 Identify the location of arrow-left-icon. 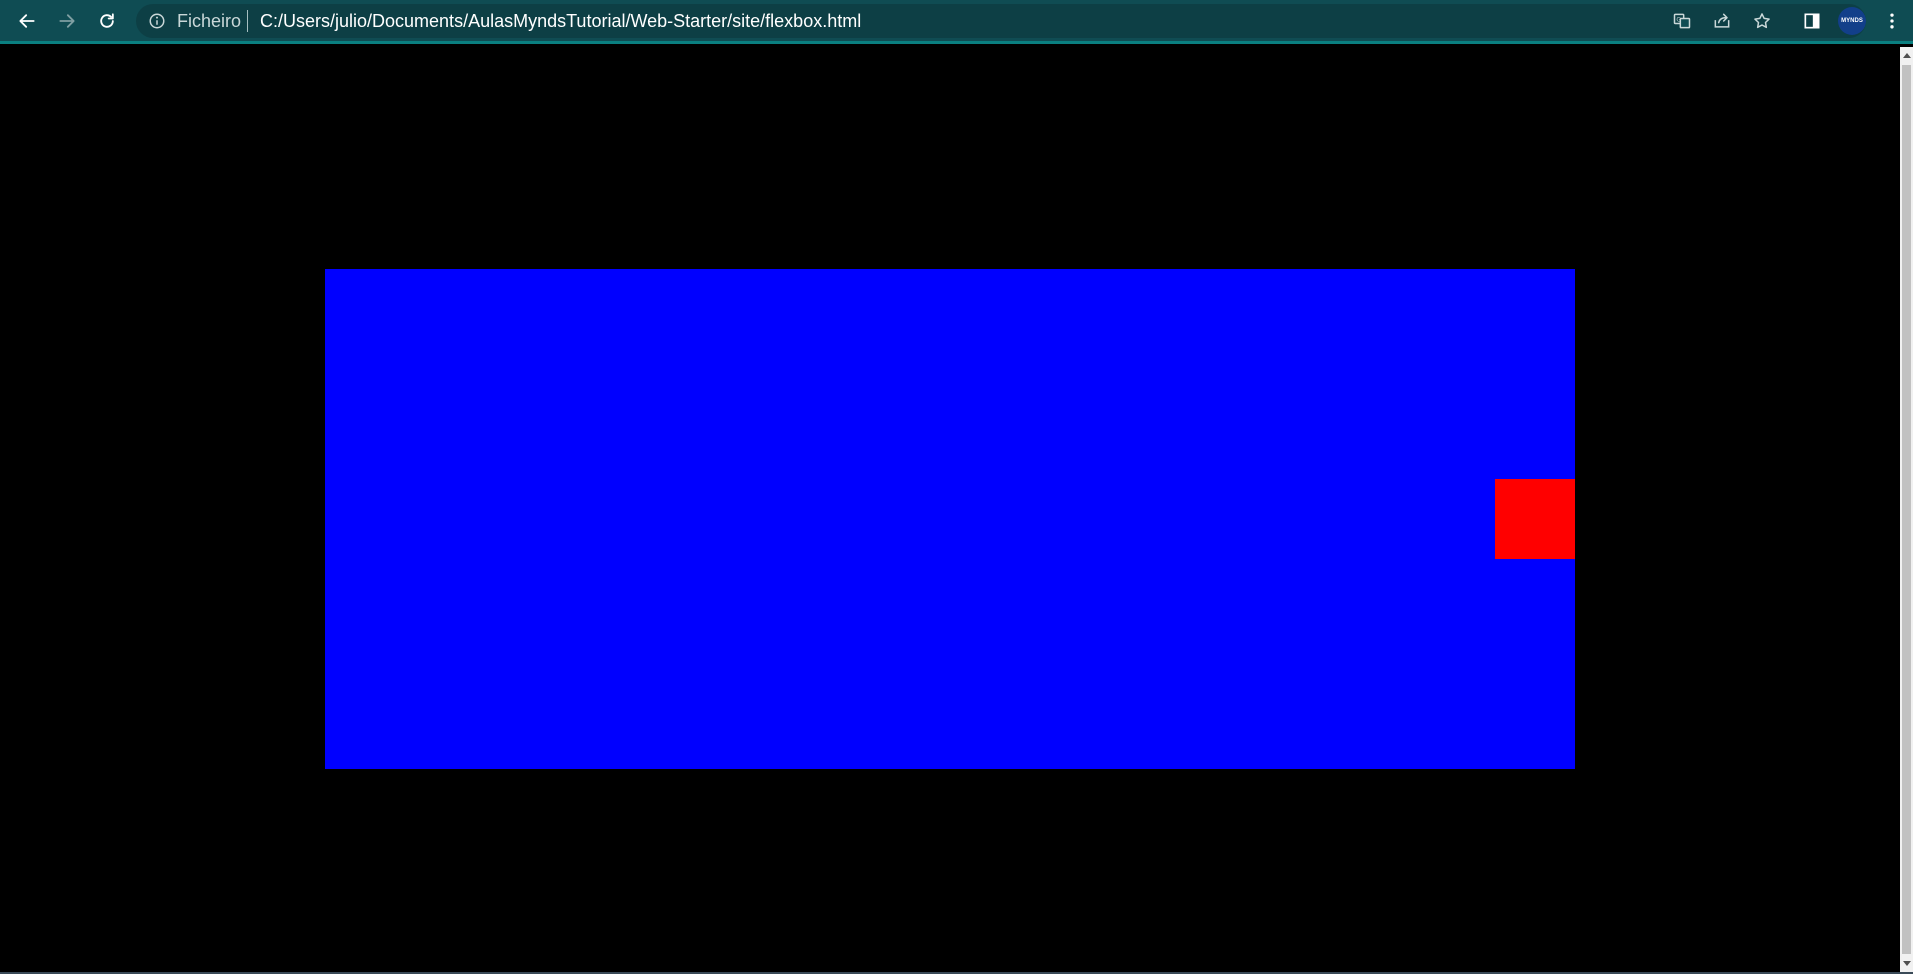
(27, 21).